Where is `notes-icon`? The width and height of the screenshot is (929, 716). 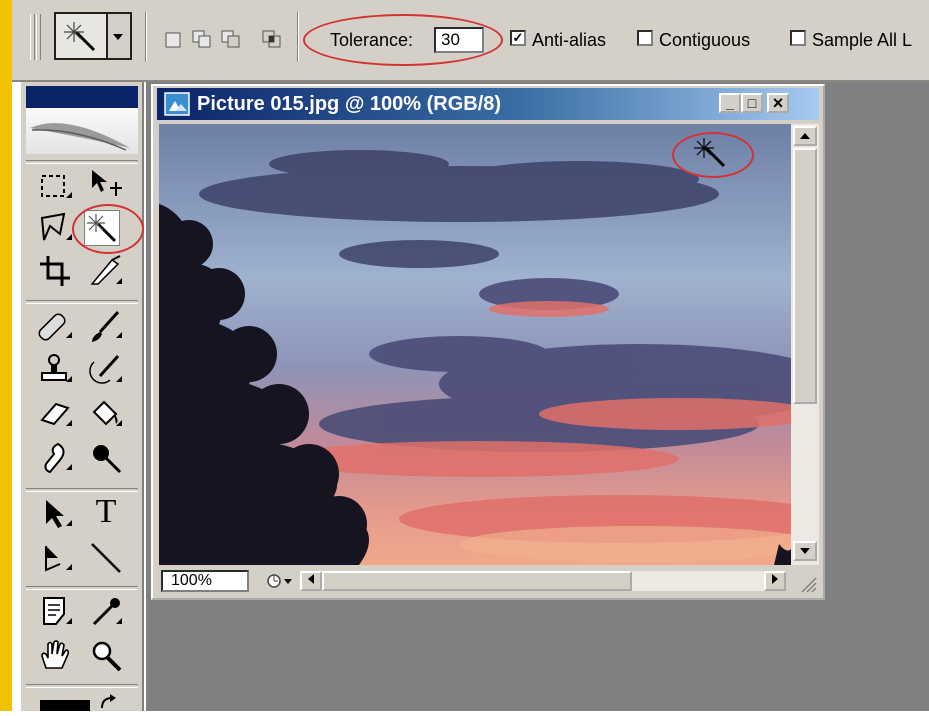 notes-icon is located at coordinates (57, 611).